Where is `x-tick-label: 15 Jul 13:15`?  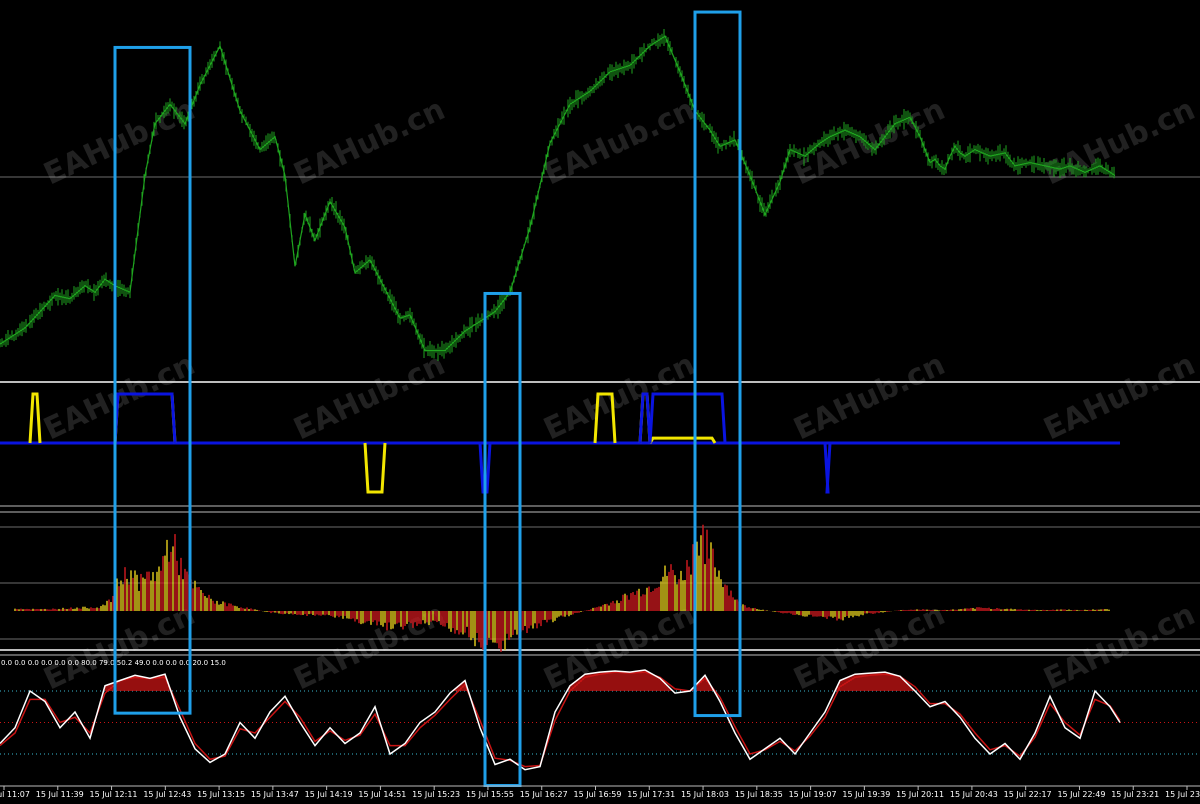 x-tick-label: 15 Jul 13:15 is located at coordinates (221, 794).